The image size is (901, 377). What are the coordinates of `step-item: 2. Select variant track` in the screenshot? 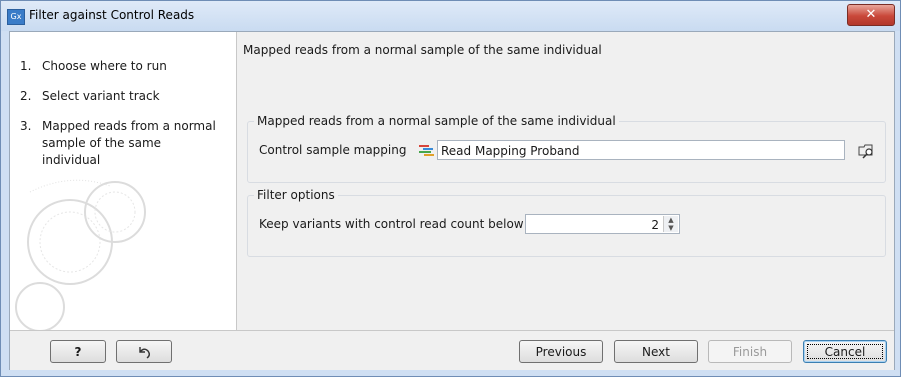 It's located at (125, 96).